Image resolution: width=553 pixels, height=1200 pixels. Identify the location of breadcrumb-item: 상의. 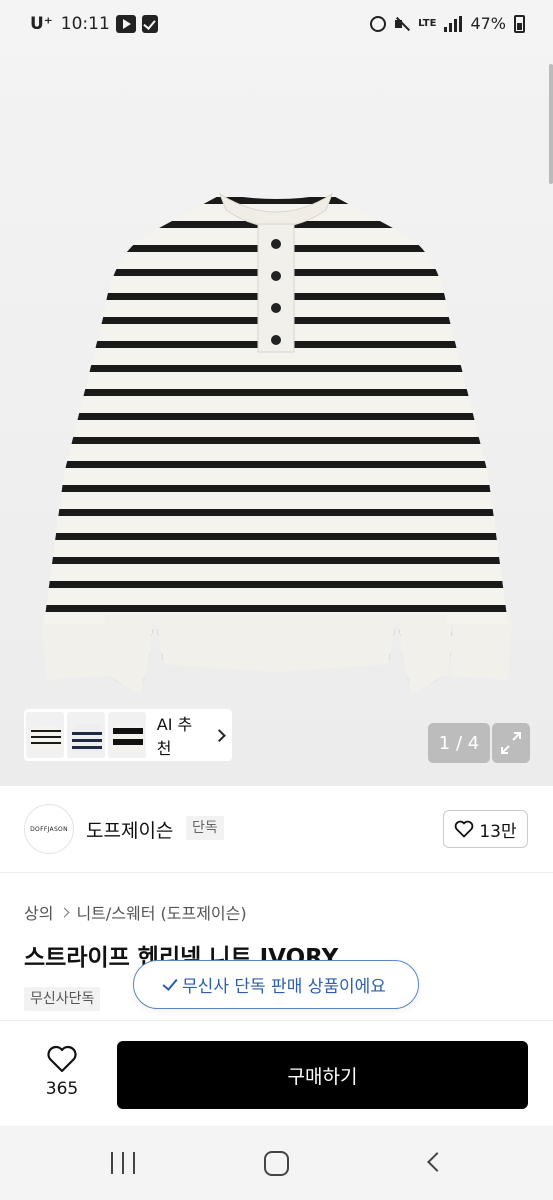
(38, 912).